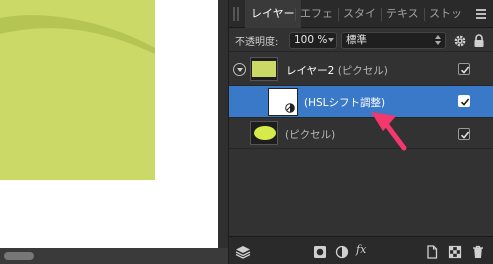 The width and height of the screenshot is (493, 264). I want to click on annotation-arrow-icon, so click(389, 131).